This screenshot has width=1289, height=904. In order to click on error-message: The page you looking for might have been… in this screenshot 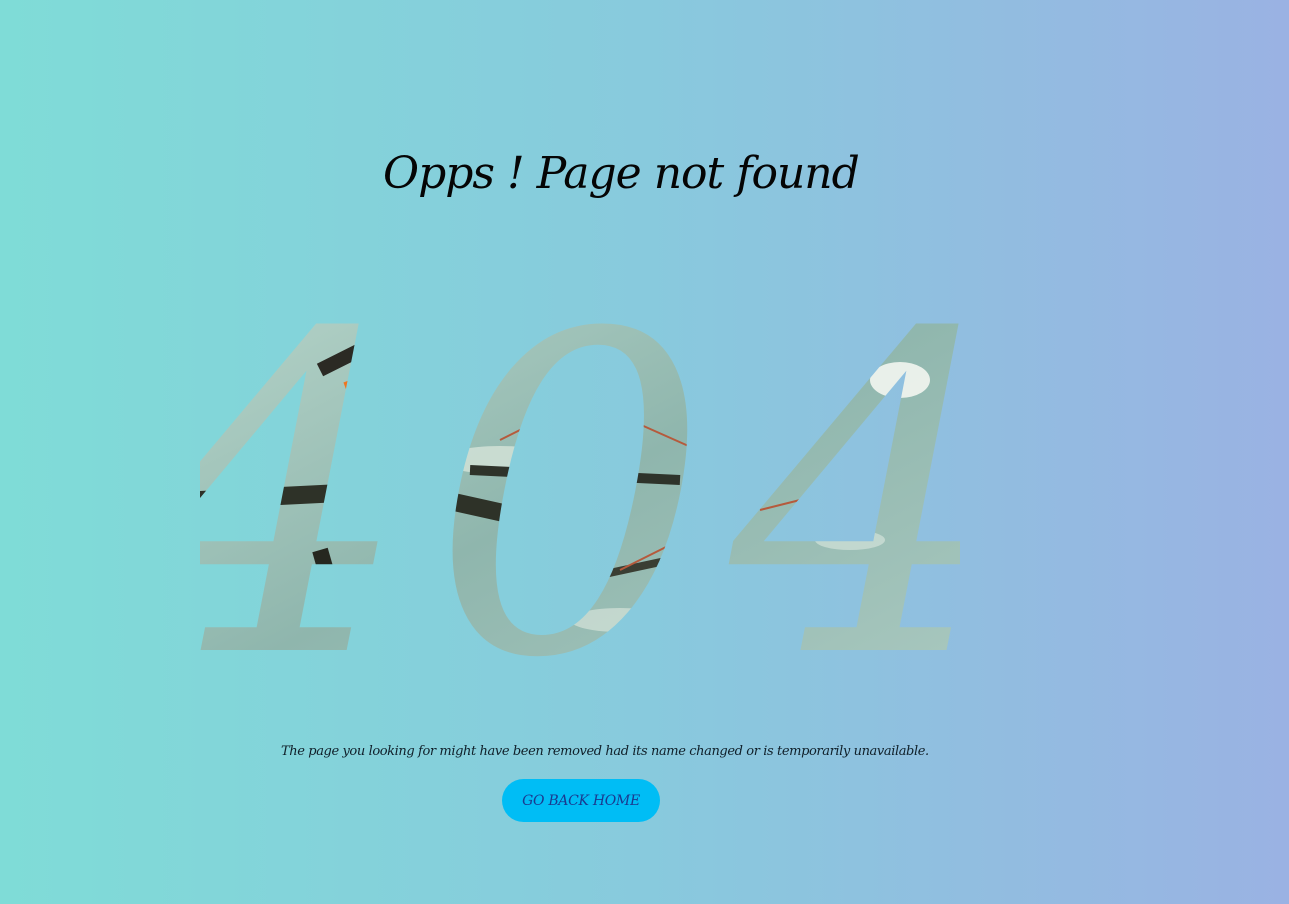, I will do `click(605, 751)`.